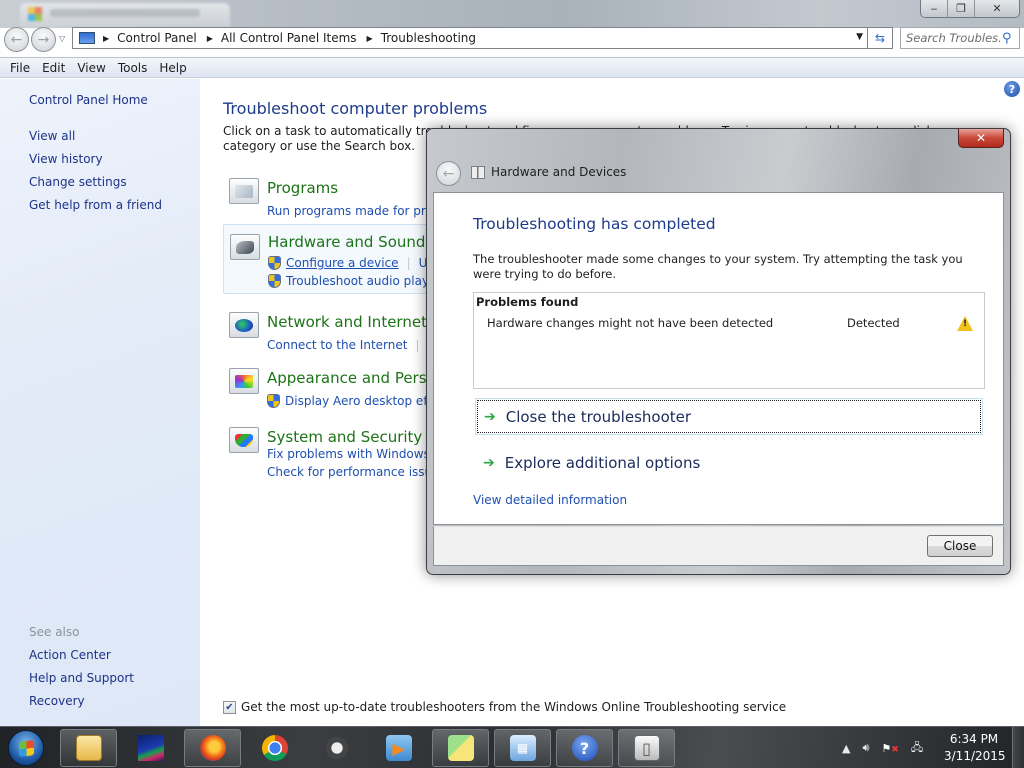 Image resolution: width=1024 pixels, height=768 pixels. I want to click on taskbar-control-panel: ▦, so click(522, 748).